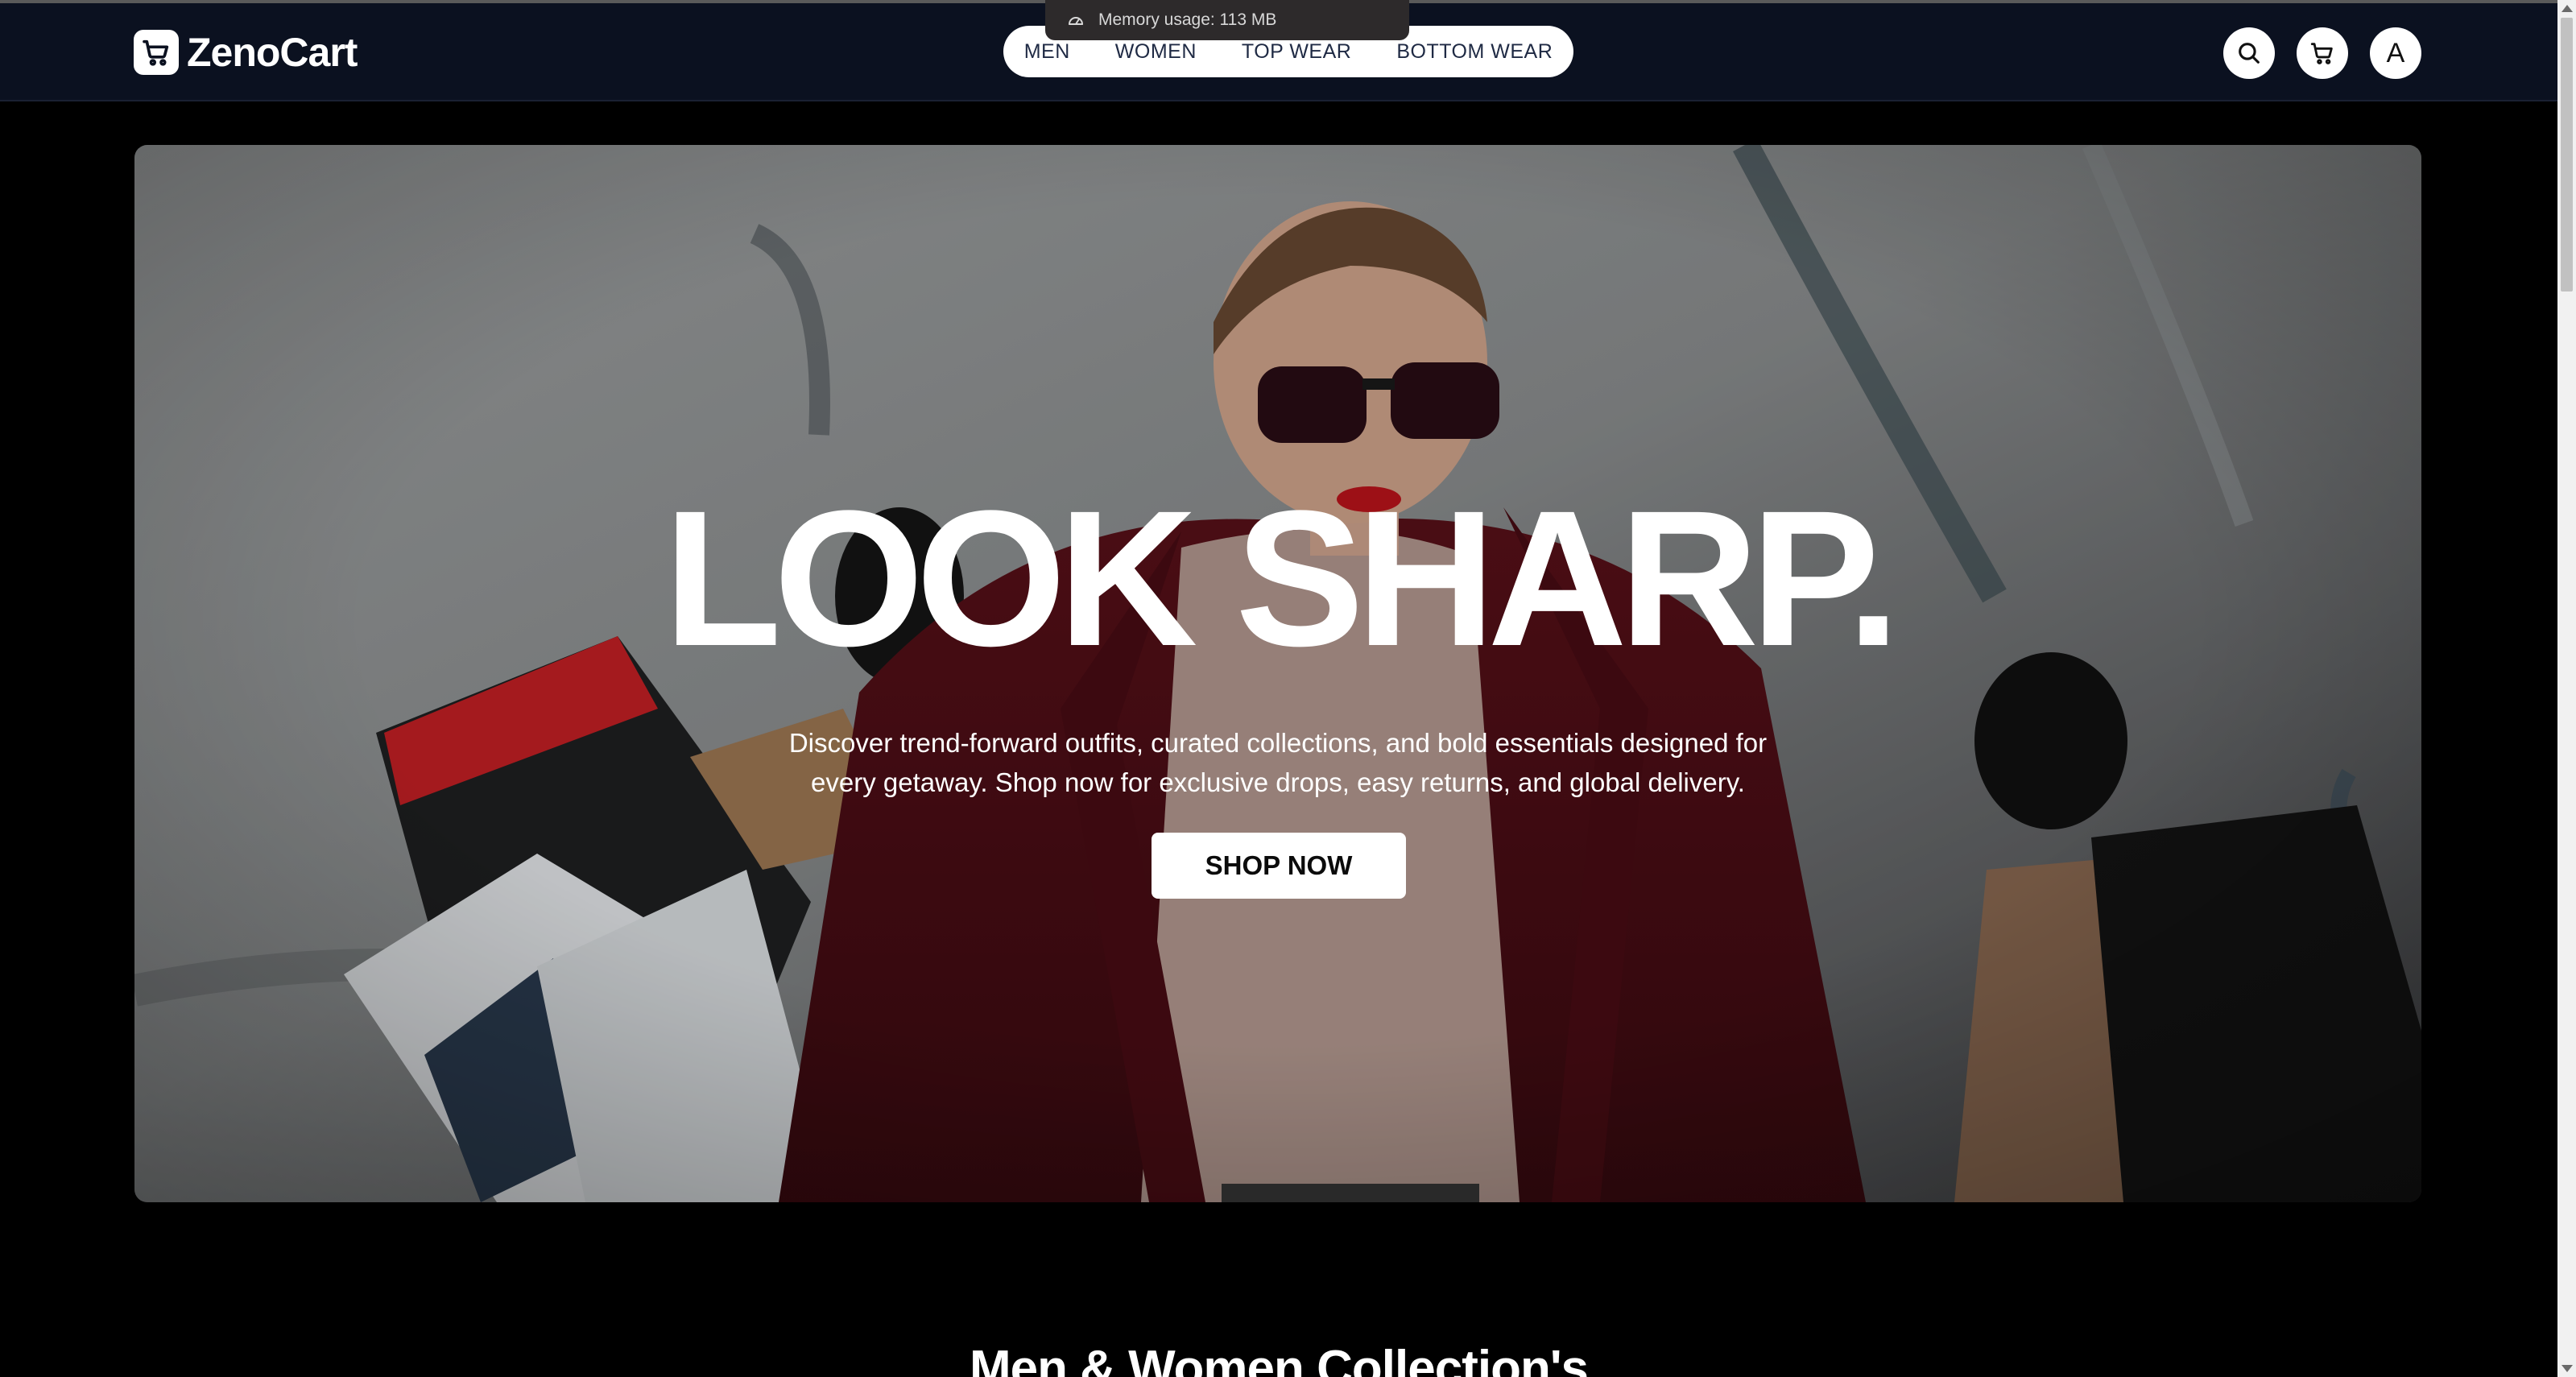 This screenshot has height=1377, width=2576. I want to click on scroll-down-arrow-icon, so click(2568, 1368).